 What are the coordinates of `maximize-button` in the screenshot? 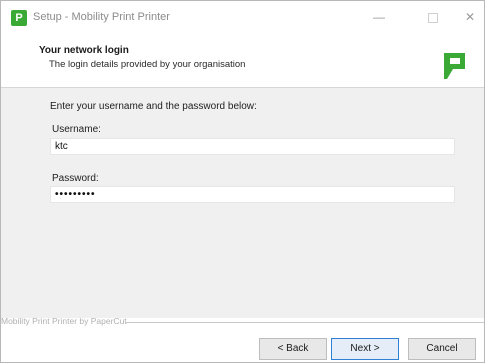 It's located at (433, 17).